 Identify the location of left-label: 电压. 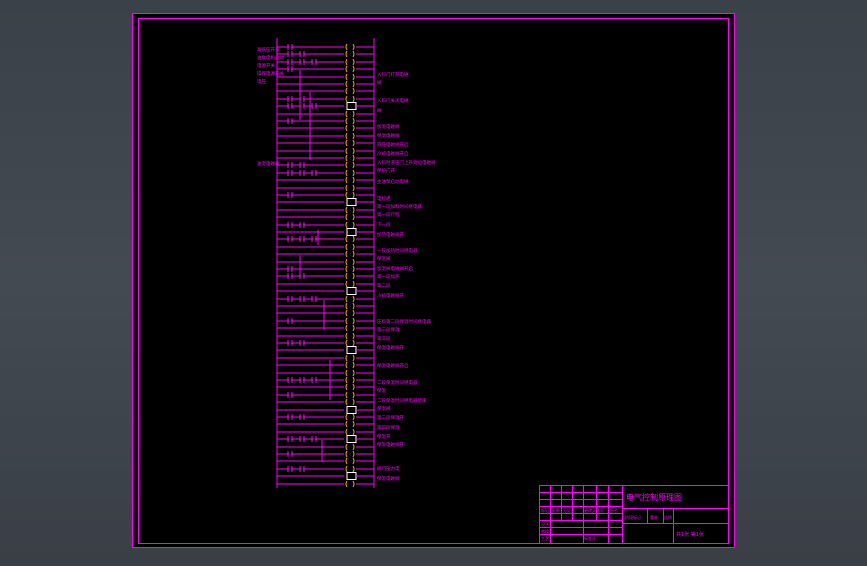
(261, 81).